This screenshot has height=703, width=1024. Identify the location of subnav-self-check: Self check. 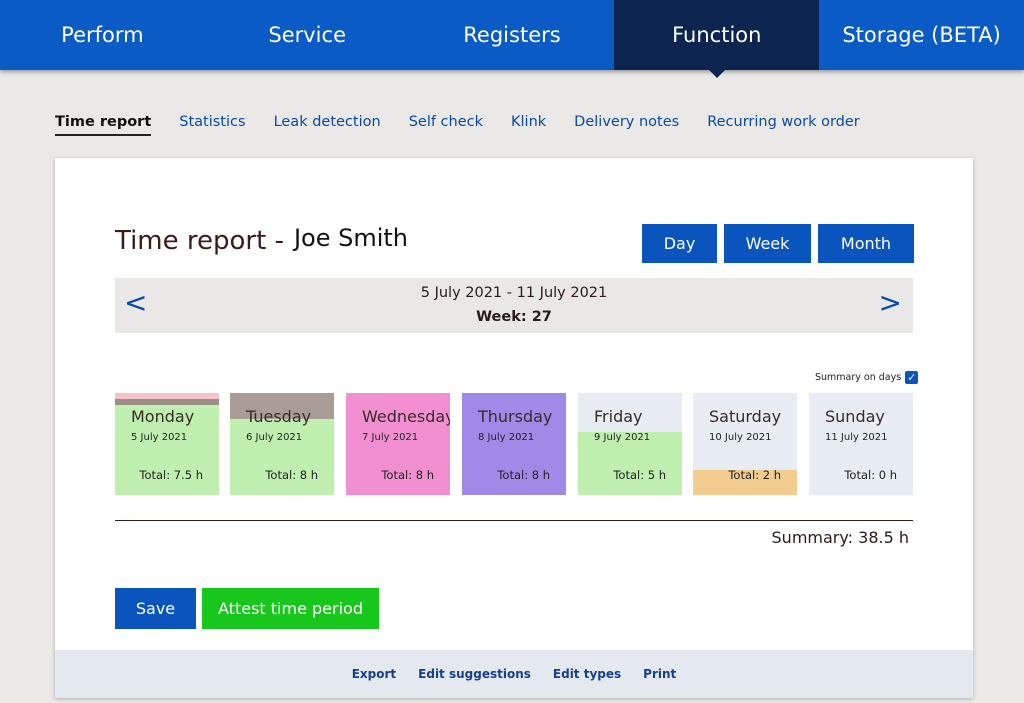
(446, 125).